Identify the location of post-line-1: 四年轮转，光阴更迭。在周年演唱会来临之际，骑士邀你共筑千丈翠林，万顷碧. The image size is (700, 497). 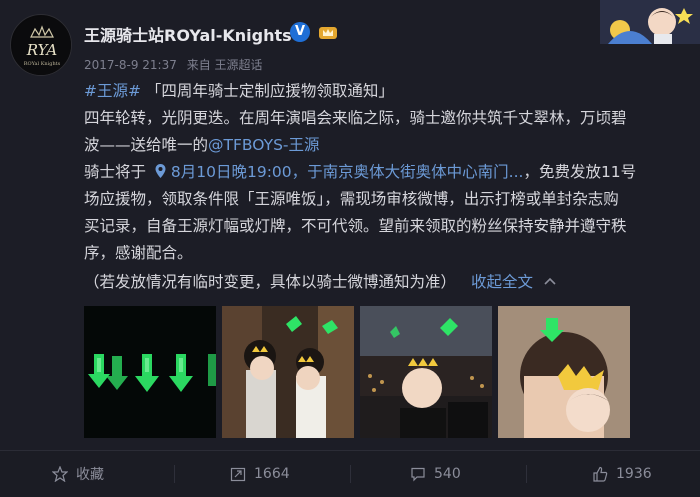
(355, 118).